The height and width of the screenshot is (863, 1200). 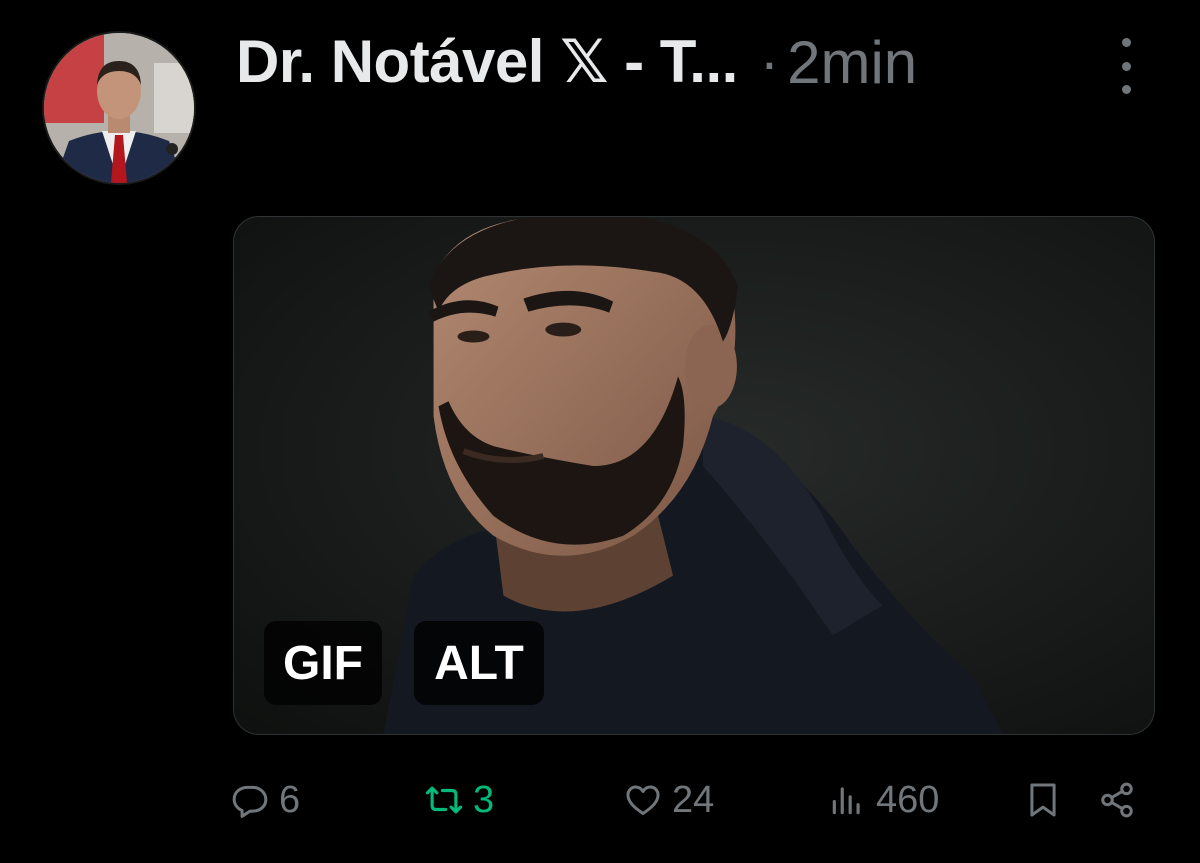 I want to click on views-button: 460, so click(x=883, y=800).